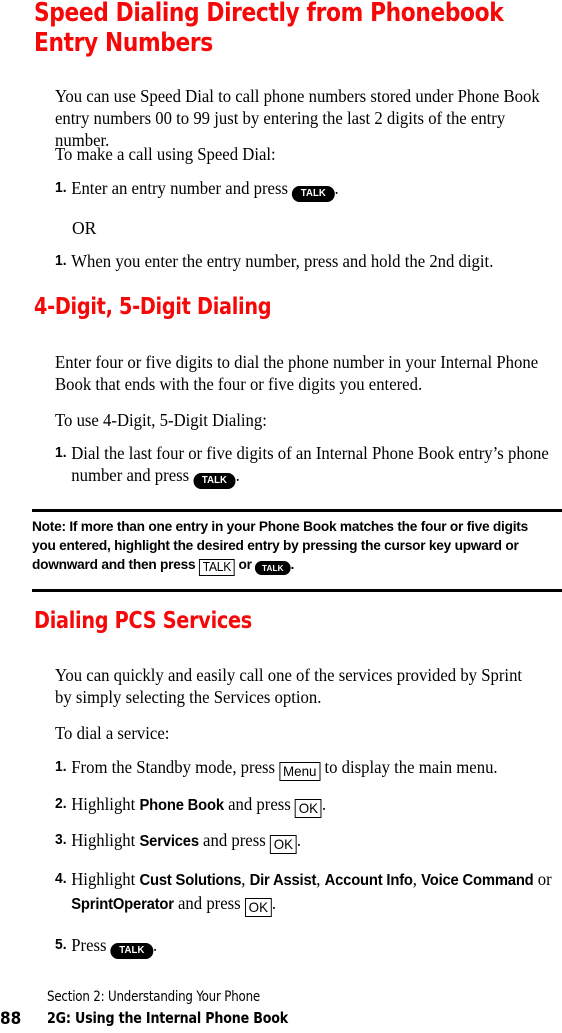 Image resolution: width=562 pixels, height=1033 pixels. I want to click on menu-softkey-icon: Menu, so click(300, 771).